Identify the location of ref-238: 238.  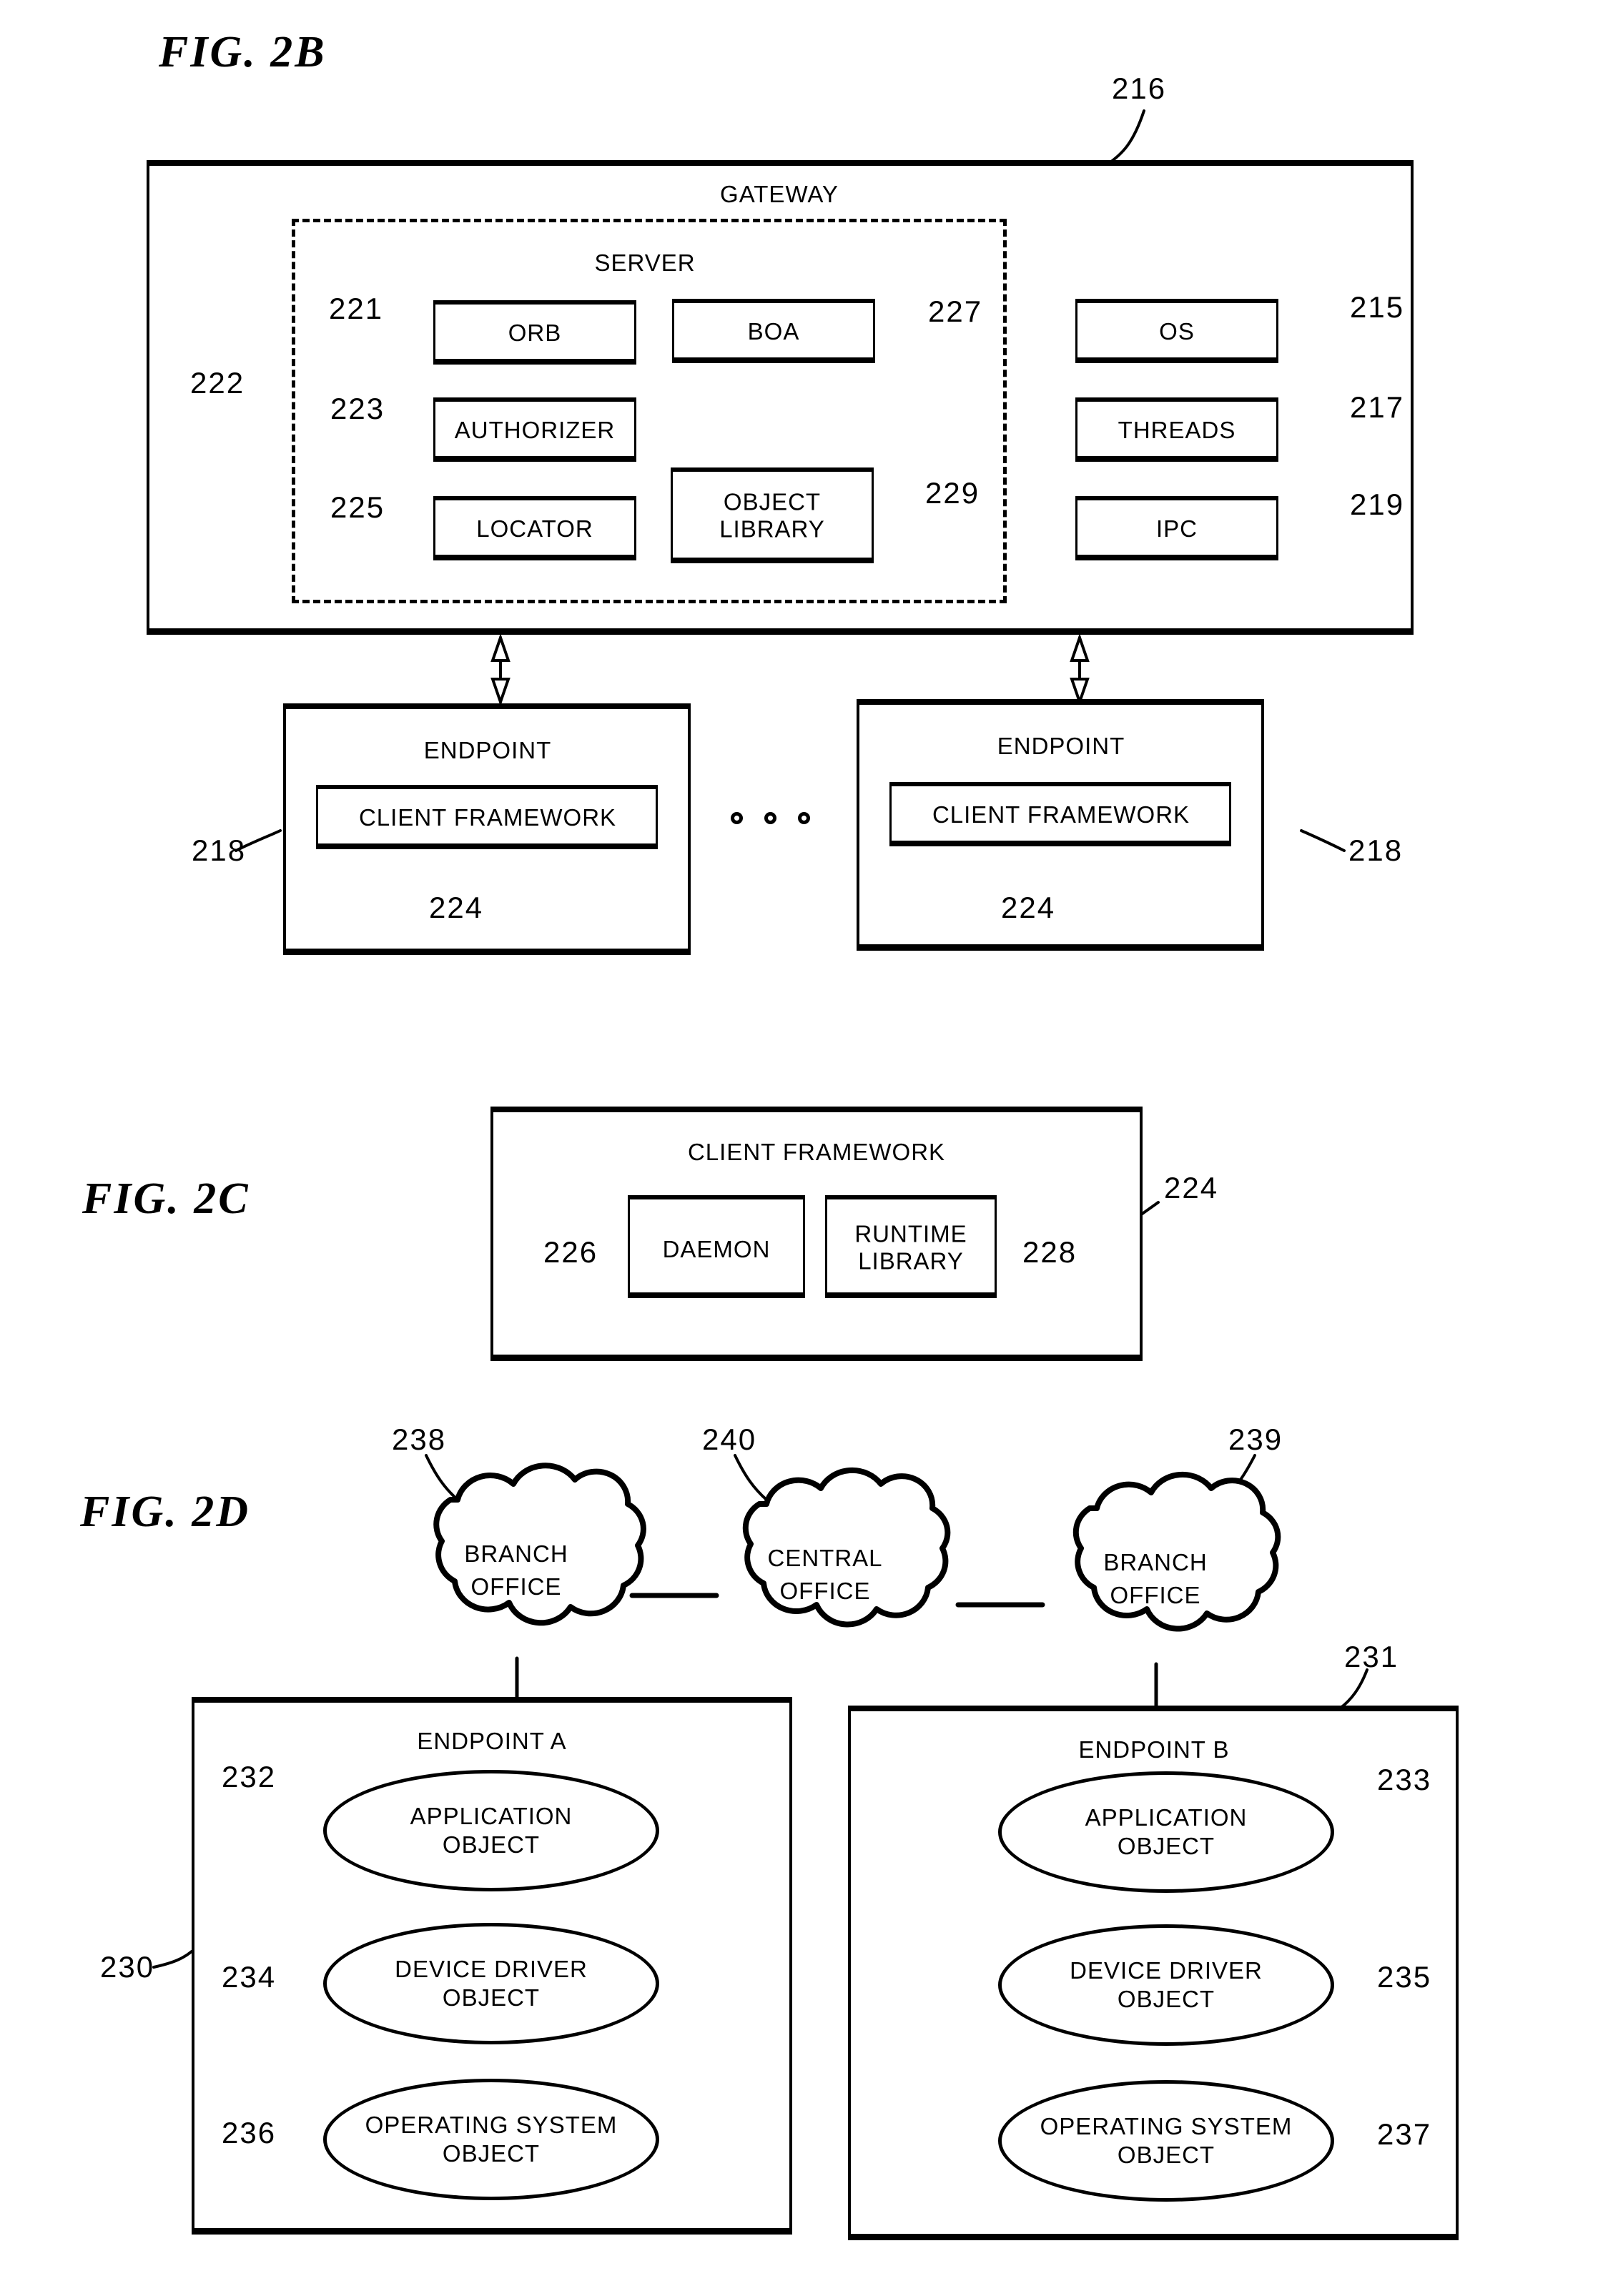
(419, 1439).